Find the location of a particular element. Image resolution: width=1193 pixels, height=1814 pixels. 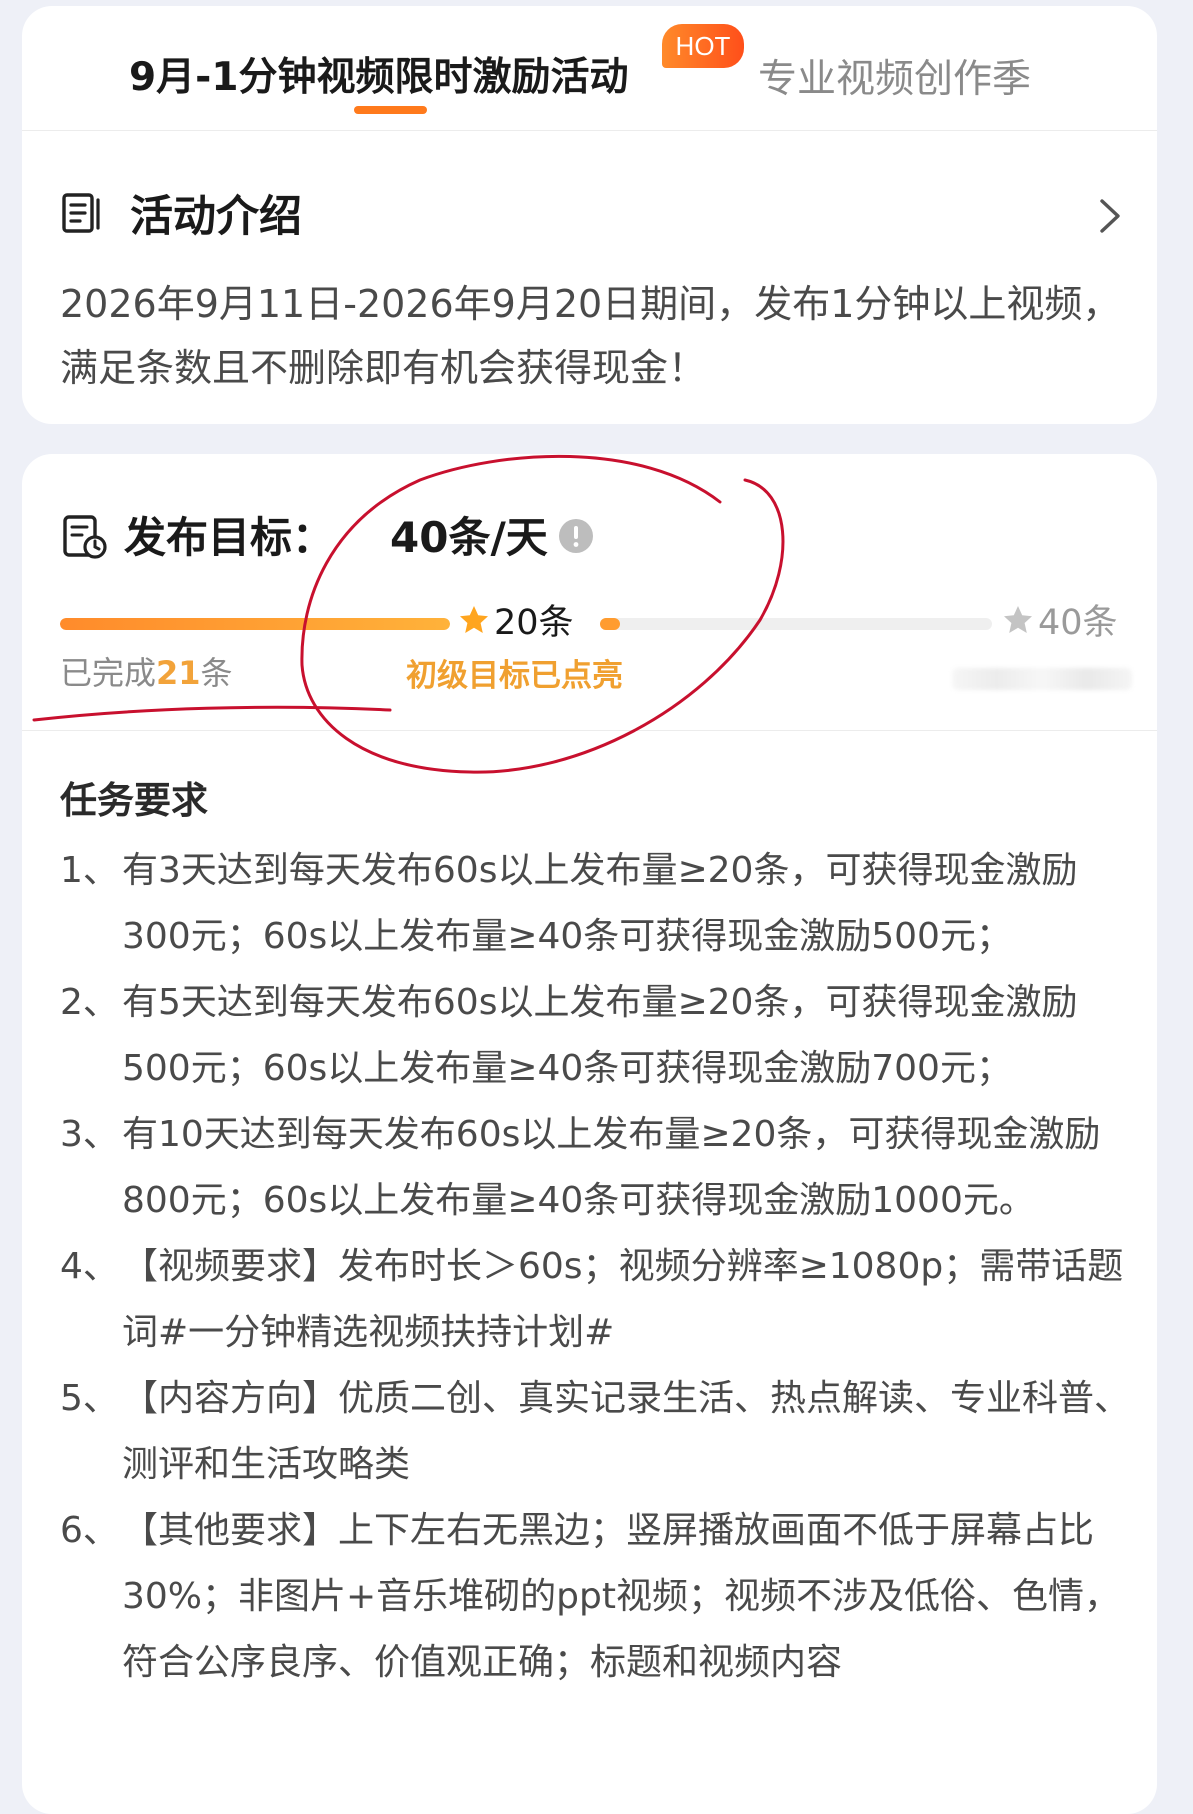

completed-count: 已完成21条 is located at coordinates (146, 671).